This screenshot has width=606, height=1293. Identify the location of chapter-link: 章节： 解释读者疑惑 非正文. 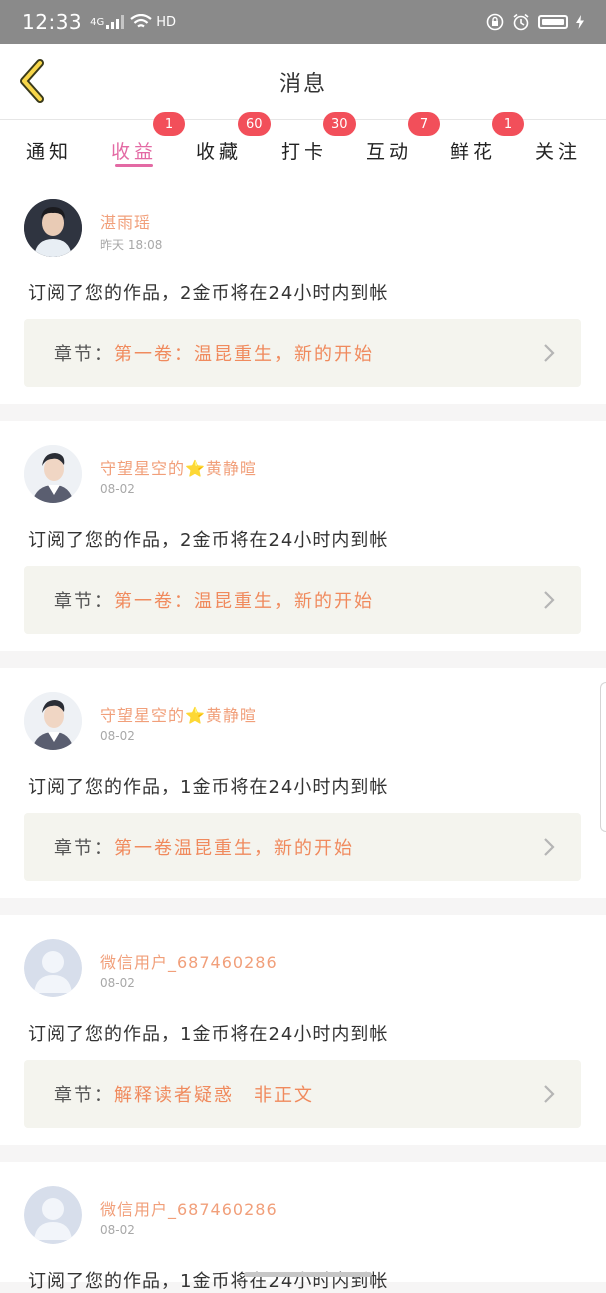
(302, 1094).